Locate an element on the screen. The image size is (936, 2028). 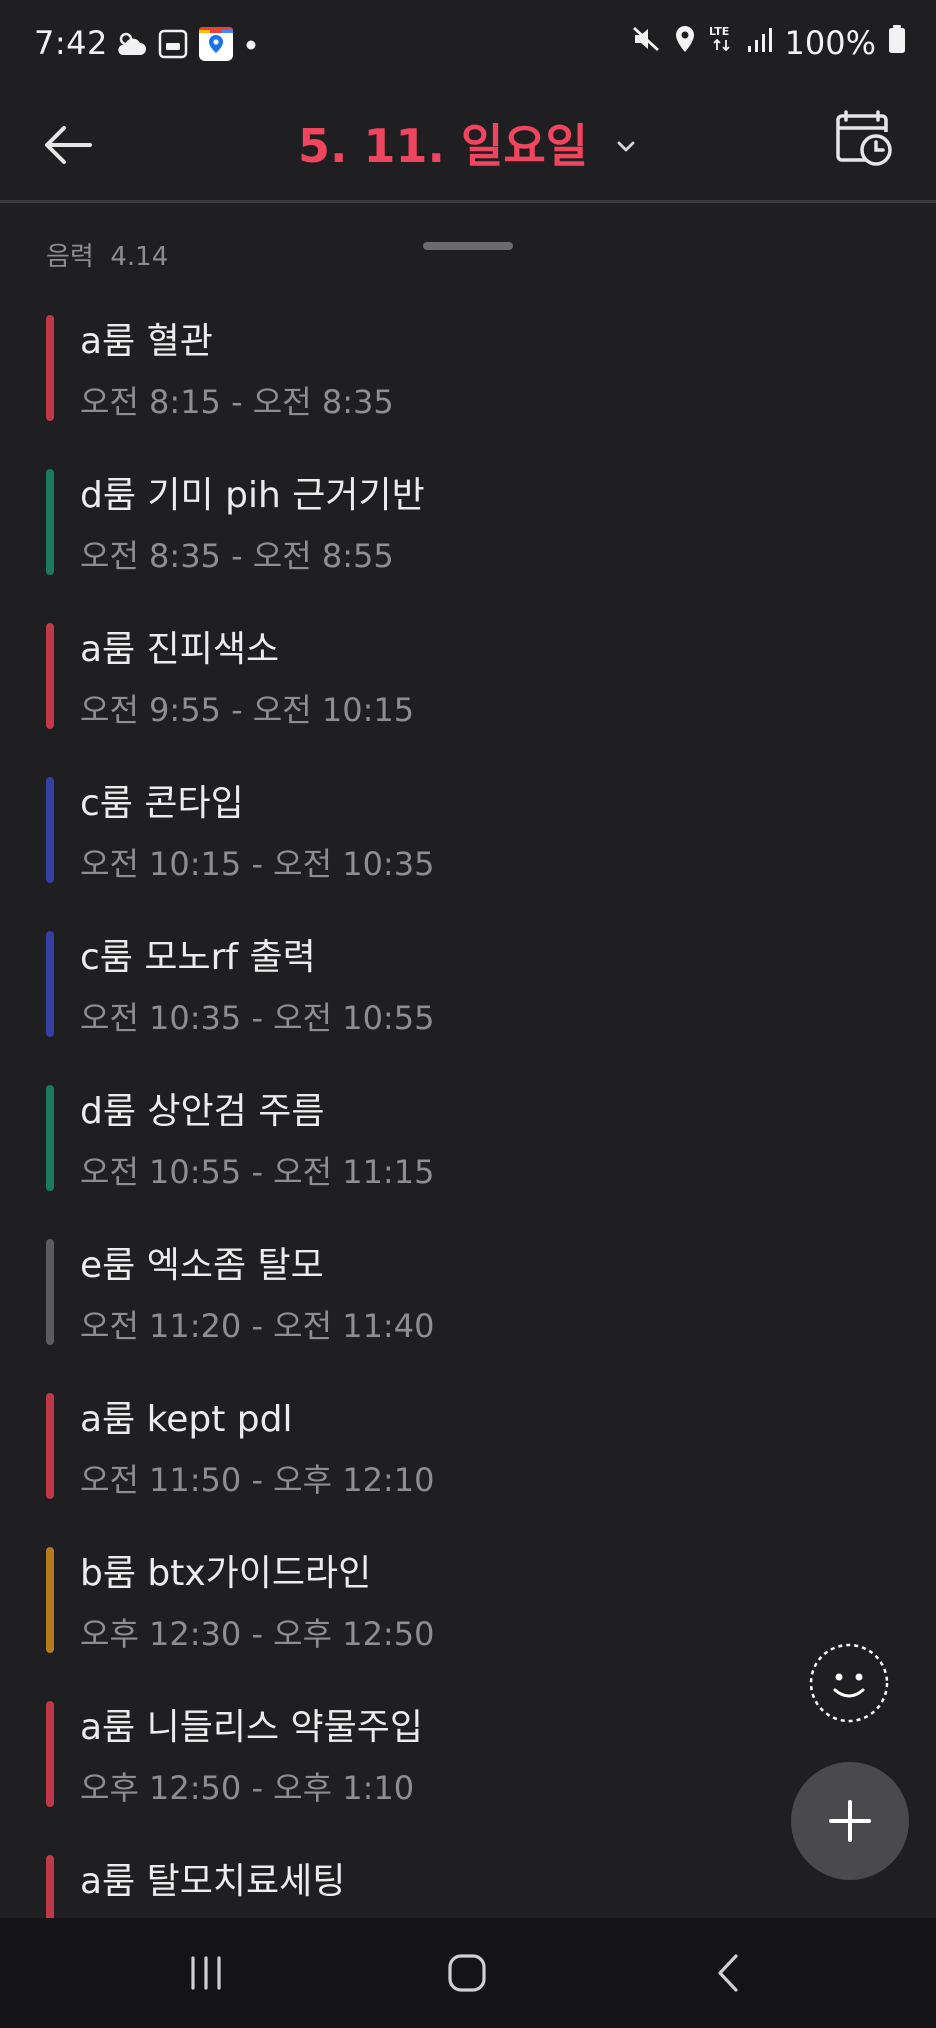
event-time: 오후 12:50 - 오후 1:10 is located at coordinates (247, 1788).